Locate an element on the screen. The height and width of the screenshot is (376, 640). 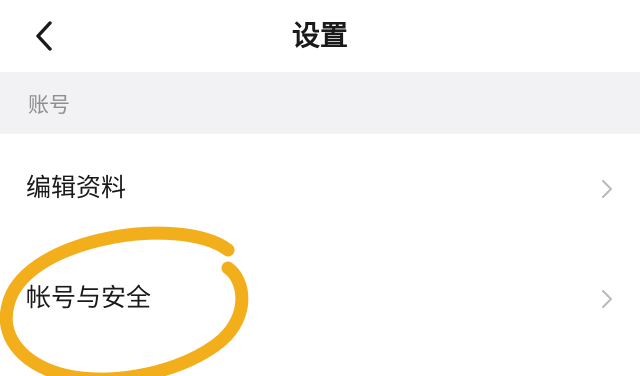
section-label-account: 账号 is located at coordinates (49, 105).